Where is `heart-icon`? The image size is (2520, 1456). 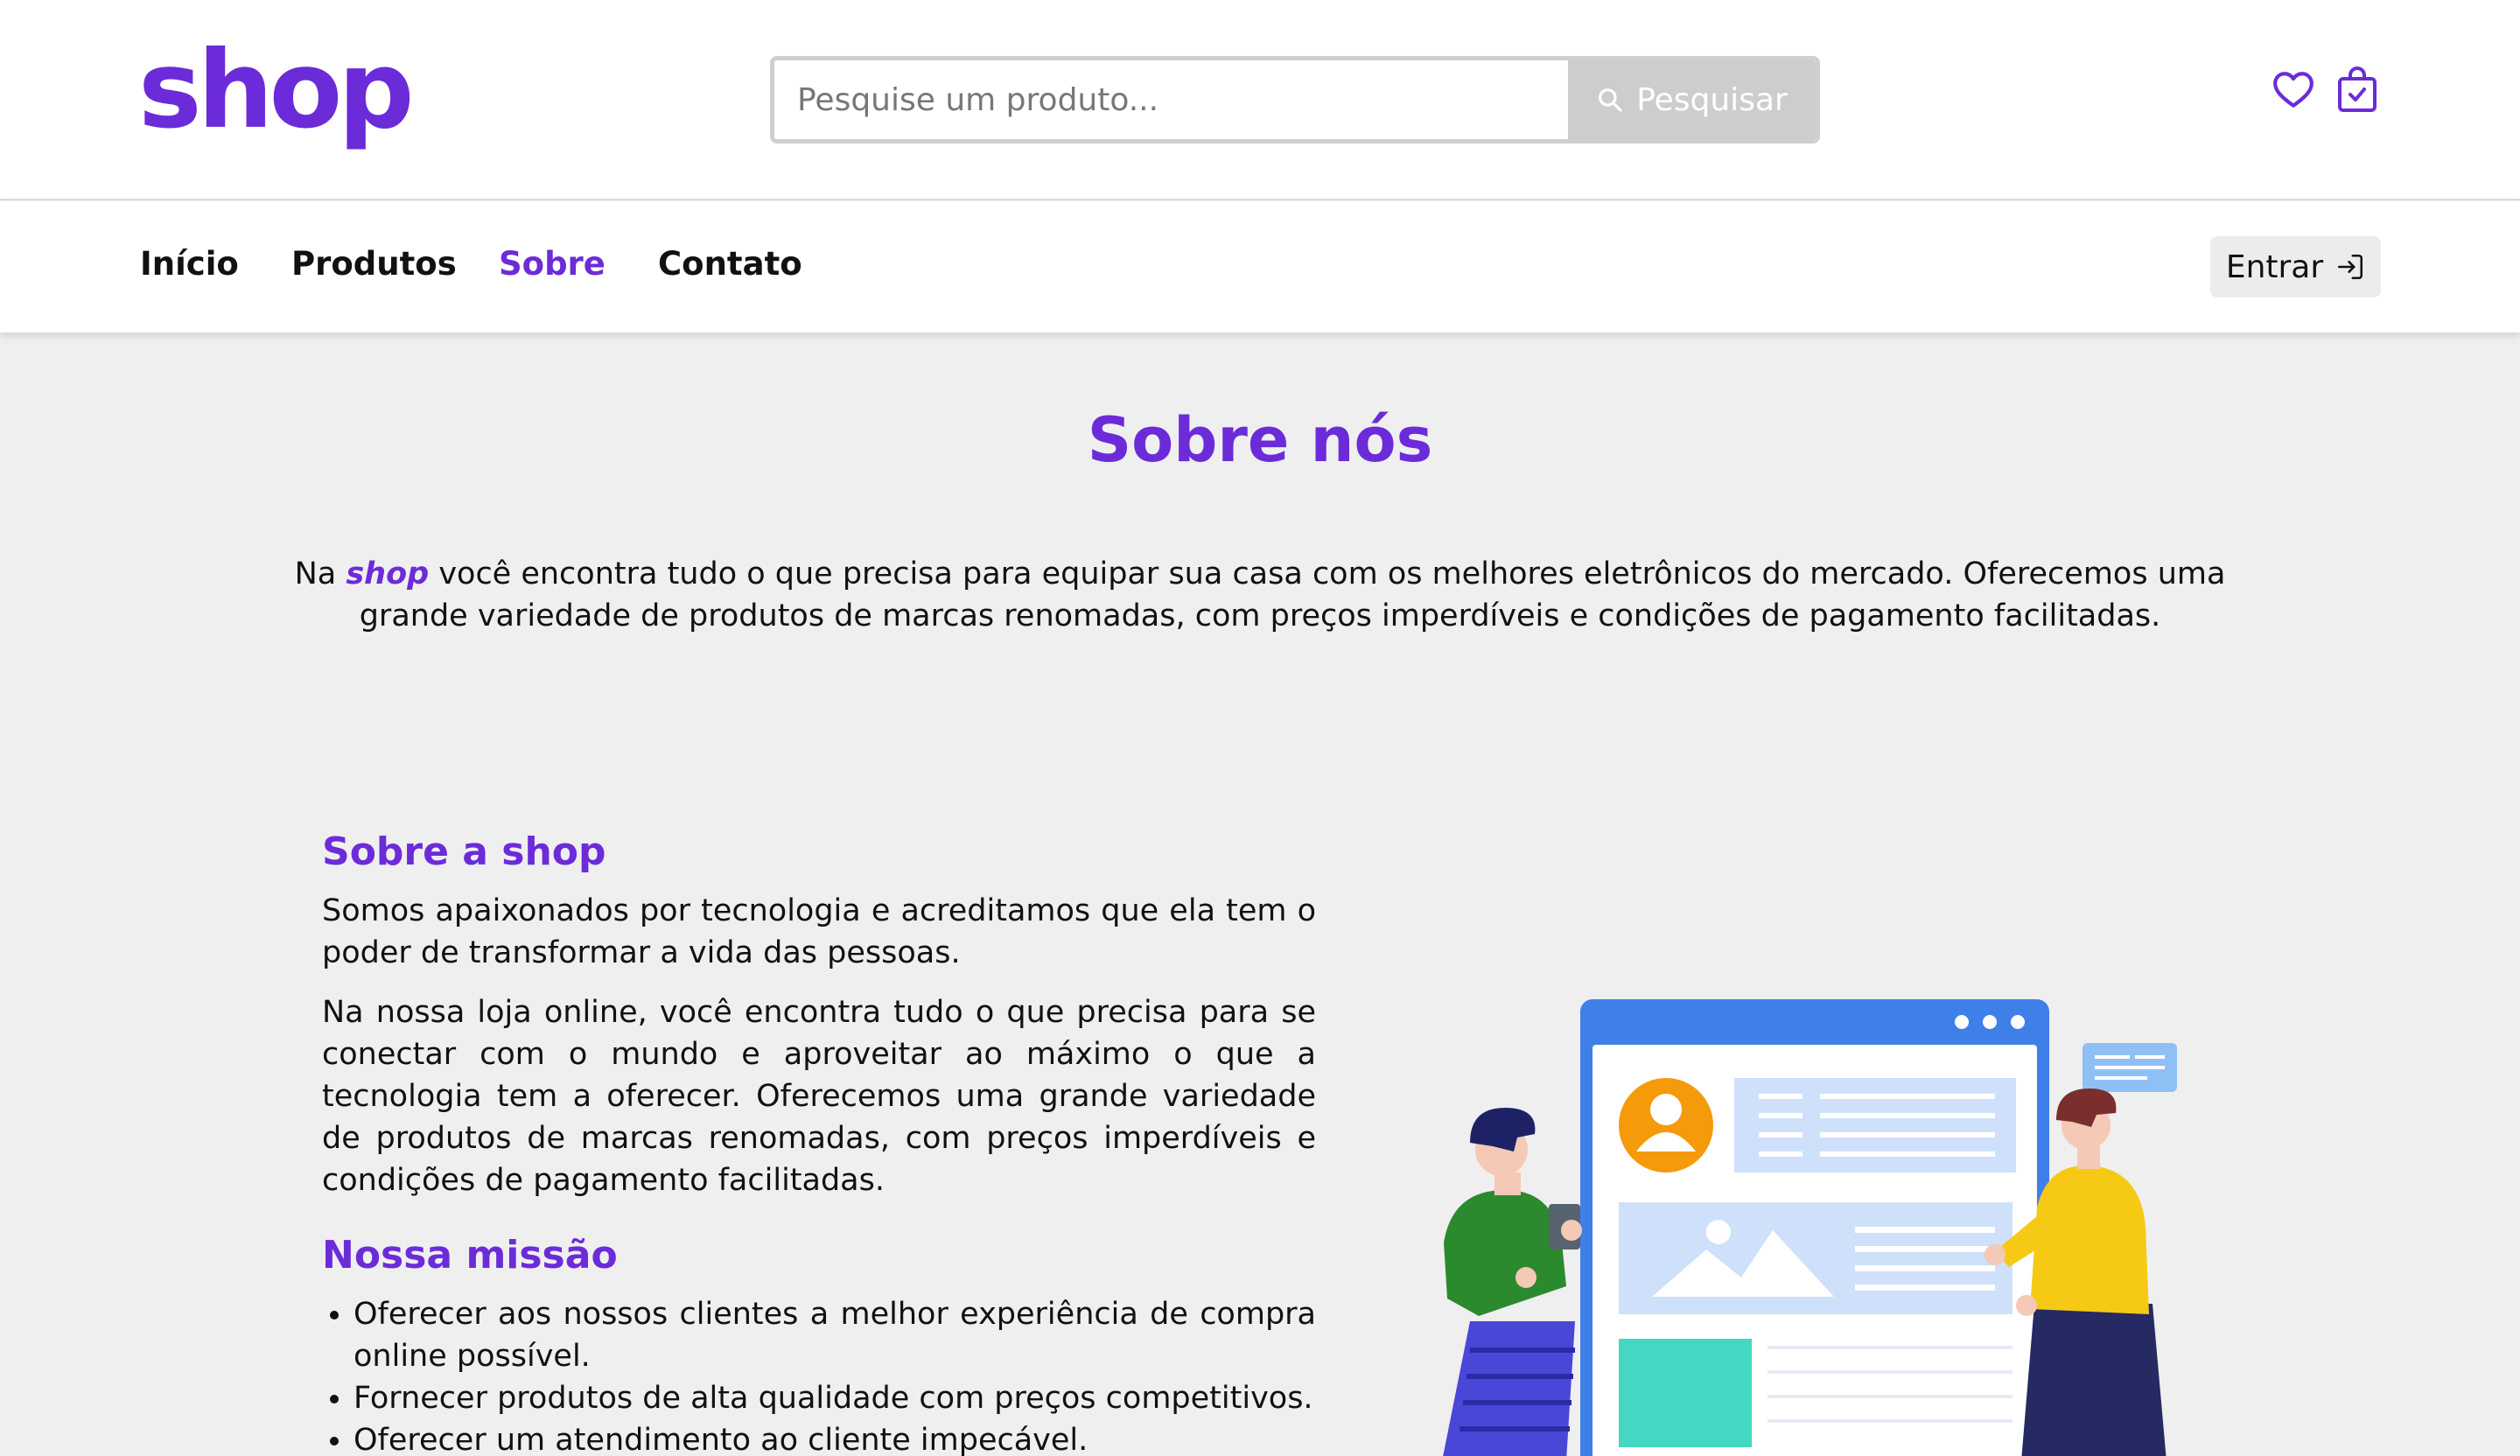 heart-icon is located at coordinates (2293, 90).